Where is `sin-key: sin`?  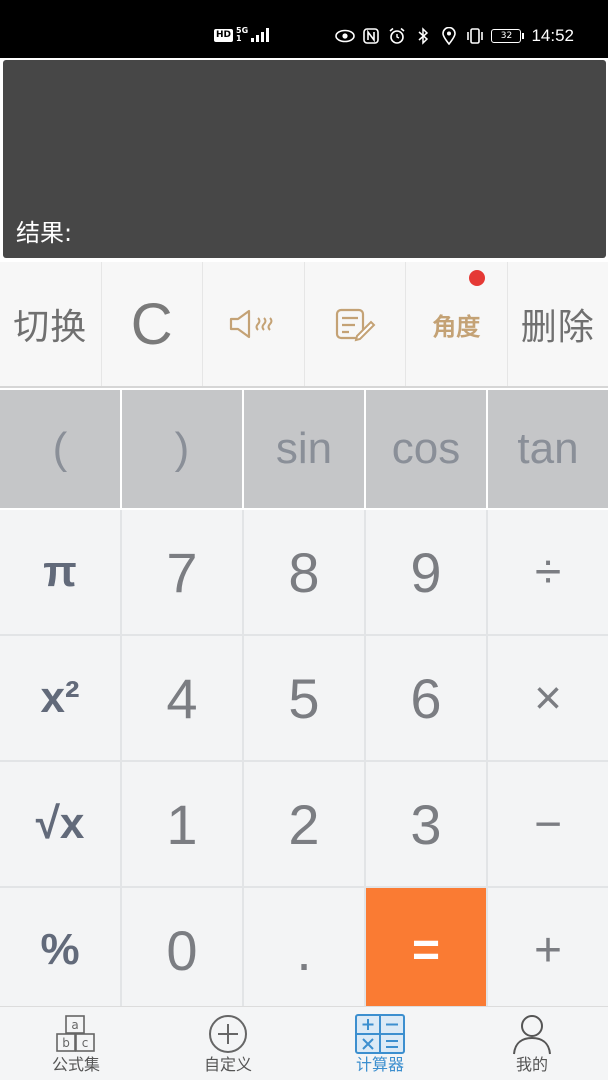
sin-key: sin is located at coordinates (304, 449).